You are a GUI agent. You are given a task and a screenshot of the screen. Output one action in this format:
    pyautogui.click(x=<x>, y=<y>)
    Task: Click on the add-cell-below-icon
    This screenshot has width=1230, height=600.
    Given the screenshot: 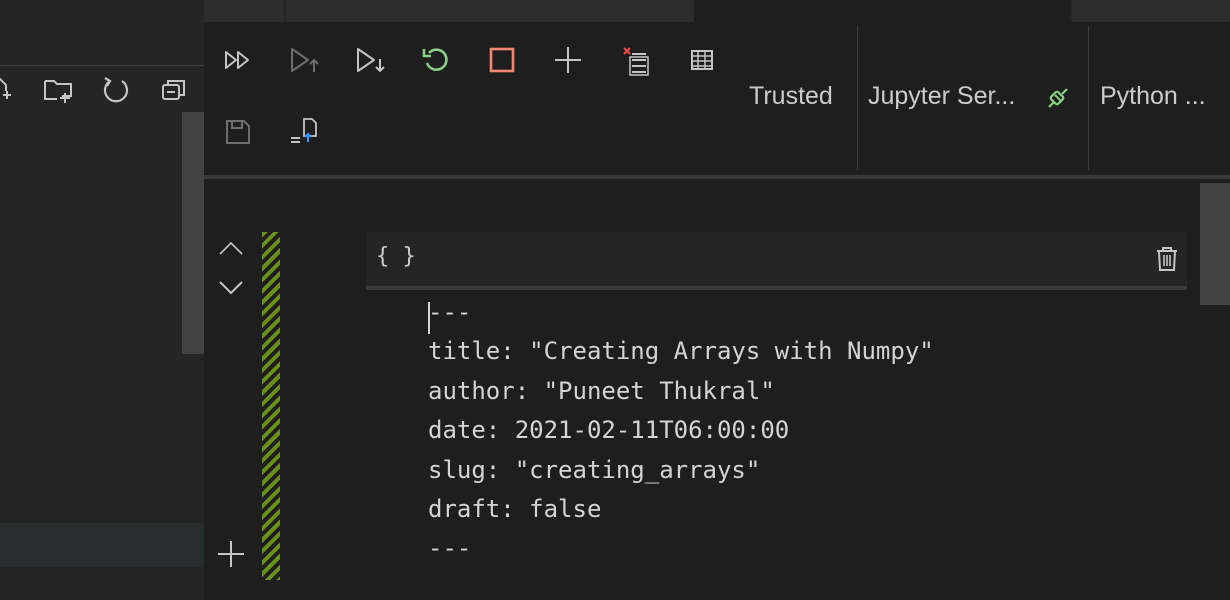 What is the action you would take?
    pyautogui.click(x=231, y=554)
    